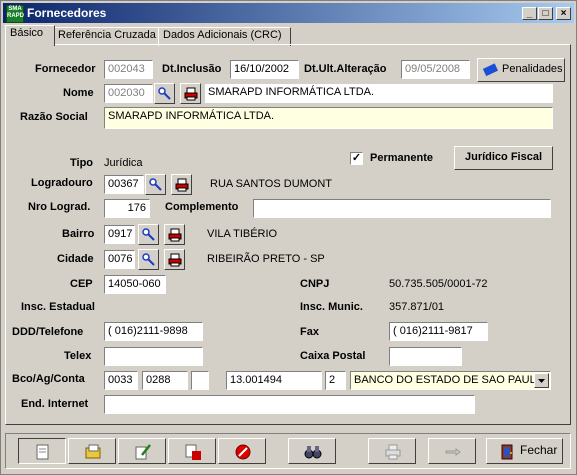  What do you see at coordinates (402, 208) in the screenshot?
I see `complemento-field` at bounding box center [402, 208].